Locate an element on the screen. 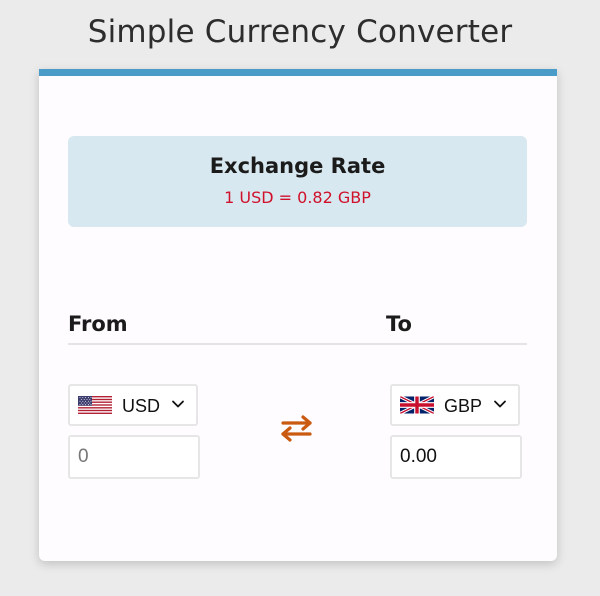  swap-arrows-icon is located at coordinates (297, 428).